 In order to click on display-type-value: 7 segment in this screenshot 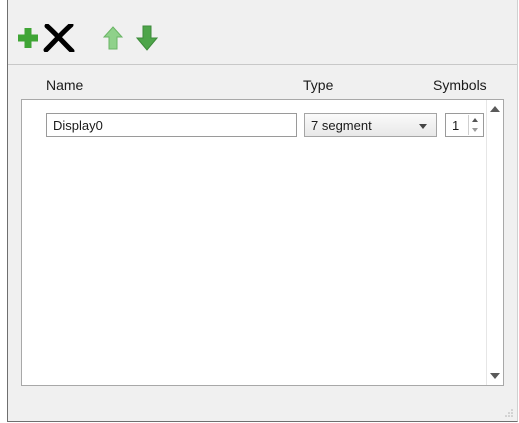, I will do `click(341, 125)`.